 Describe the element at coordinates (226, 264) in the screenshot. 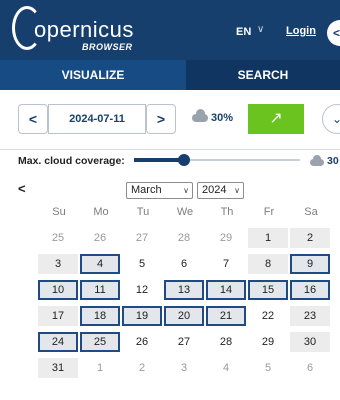

I see `calendar-day: 7` at that location.